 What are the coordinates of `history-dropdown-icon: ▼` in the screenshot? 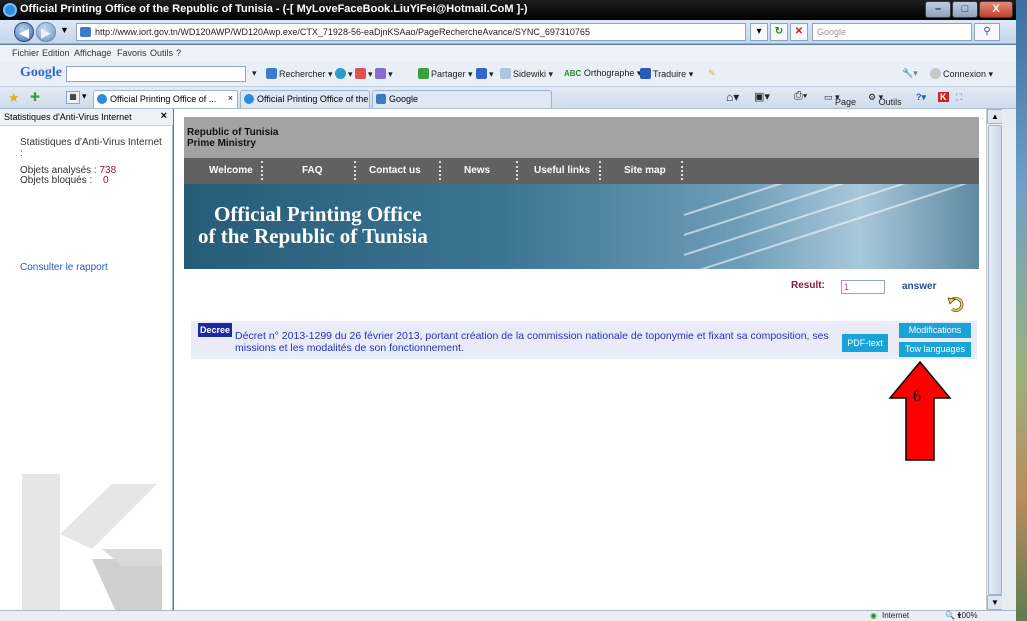 It's located at (64, 30).